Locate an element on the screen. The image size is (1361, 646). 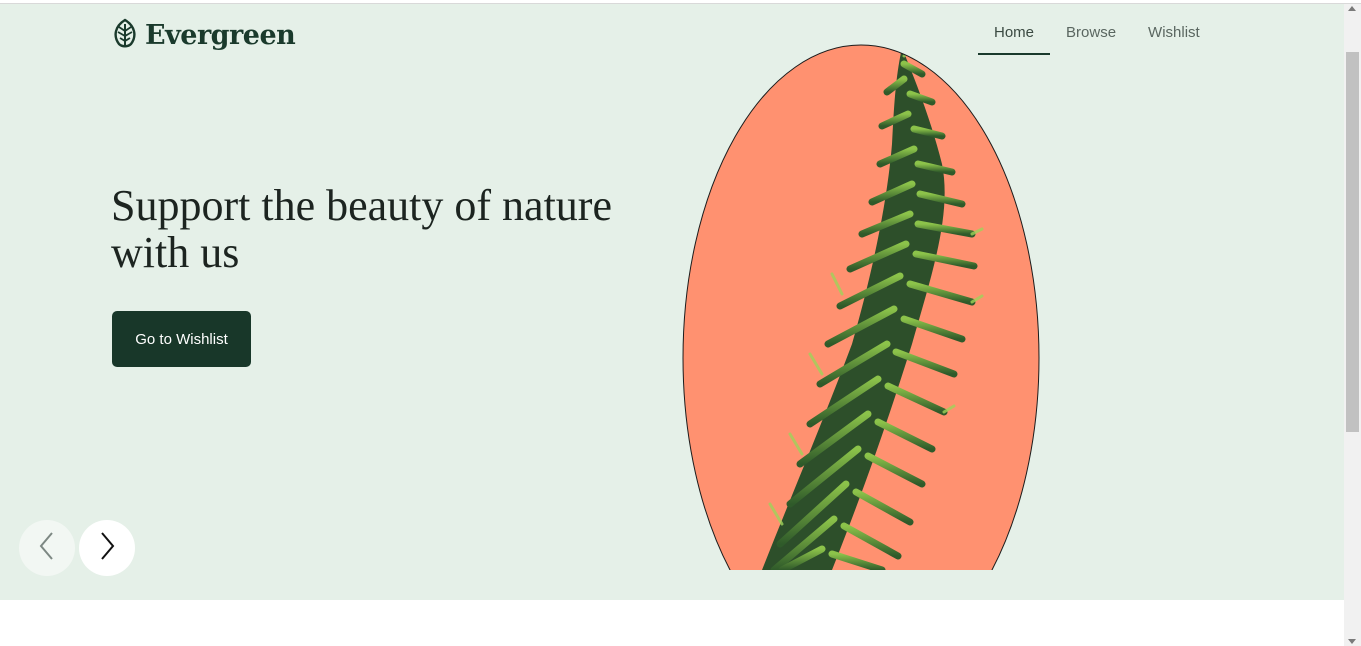
brand-logo: Evergreen is located at coordinates (203, 35).